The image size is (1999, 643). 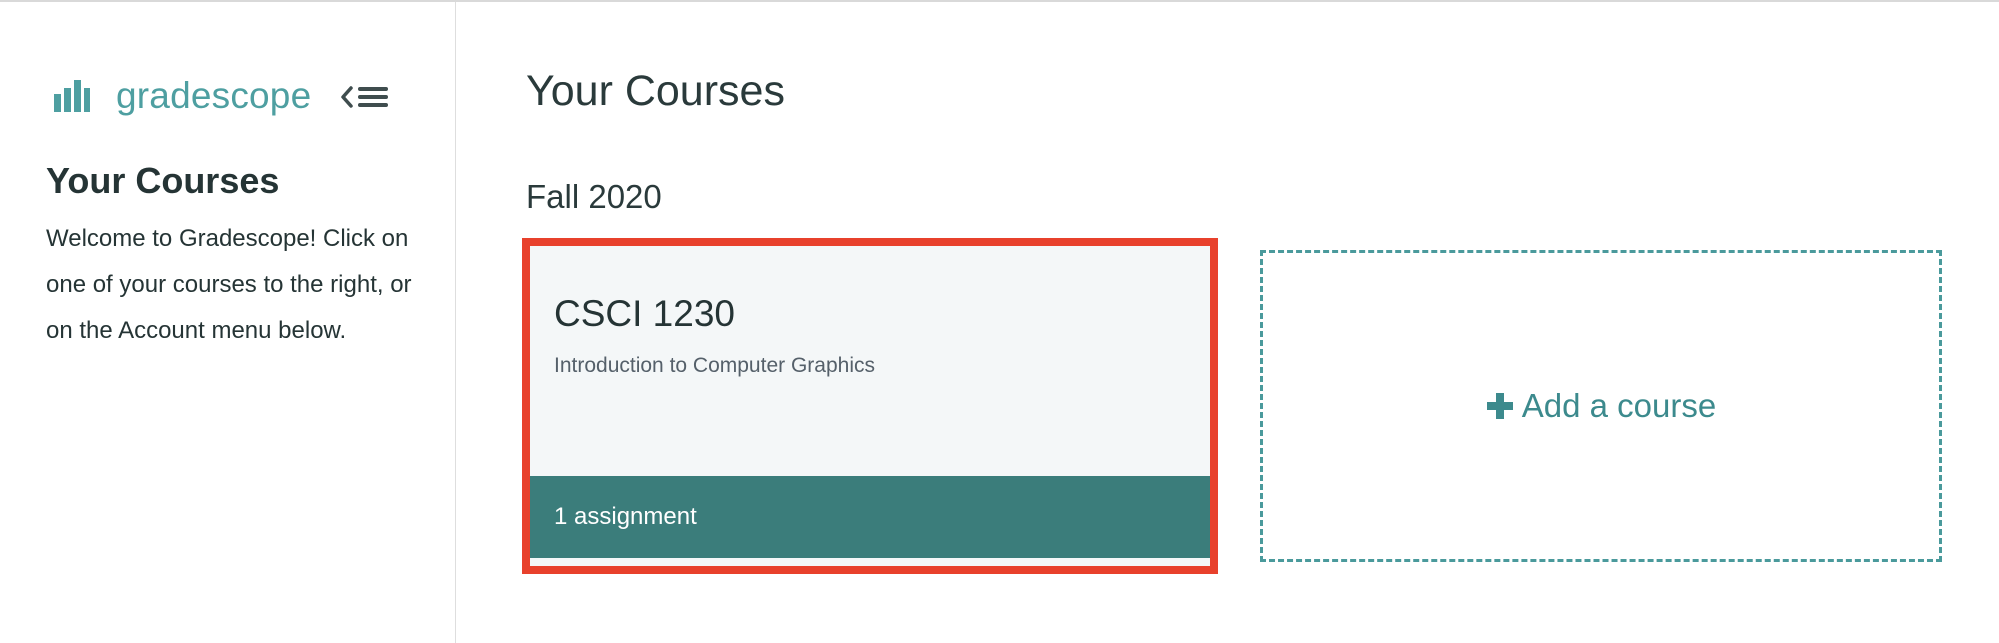 I want to click on sidebar-title: Your Courses, so click(x=163, y=180).